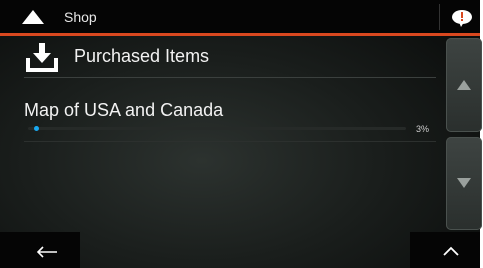 This screenshot has height=268, width=483. What do you see at coordinates (124, 110) in the screenshot?
I see `map-name: Map of USA and Canada` at bounding box center [124, 110].